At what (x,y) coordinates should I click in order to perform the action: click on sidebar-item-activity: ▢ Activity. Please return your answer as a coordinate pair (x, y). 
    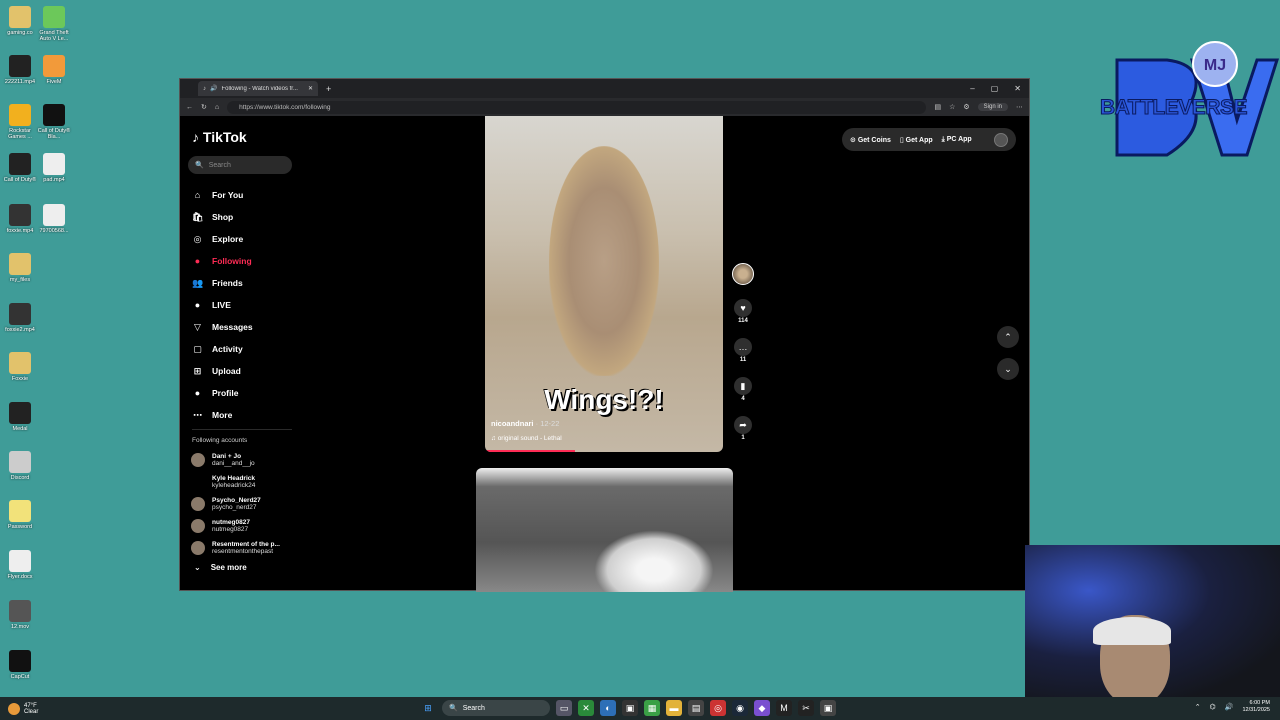
    Looking at the image, I should click on (247, 349).